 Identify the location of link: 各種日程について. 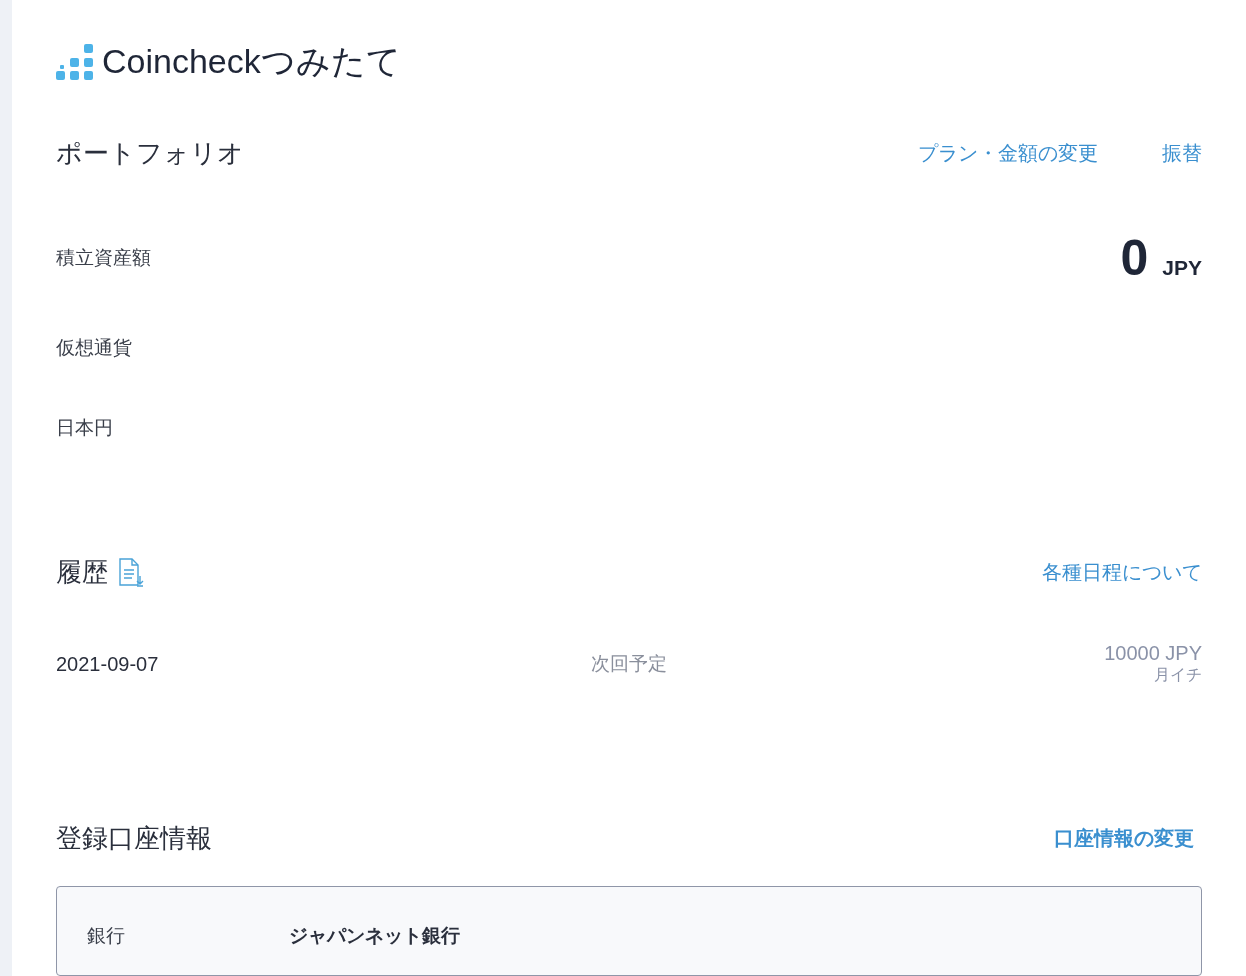
(1122, 572).